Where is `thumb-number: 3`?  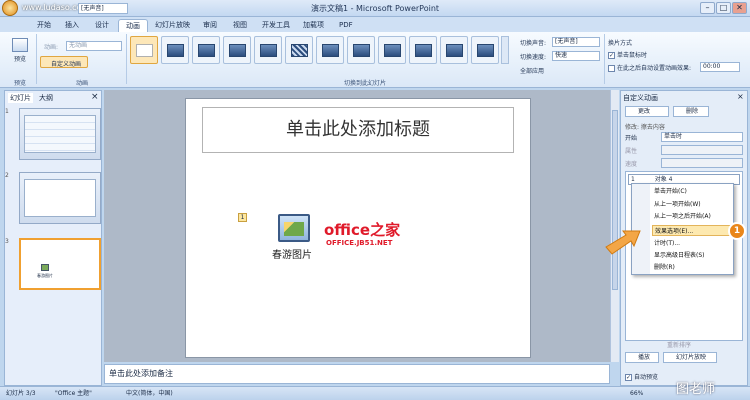 thumb-number: 3 is located at coordinates (7, 241).